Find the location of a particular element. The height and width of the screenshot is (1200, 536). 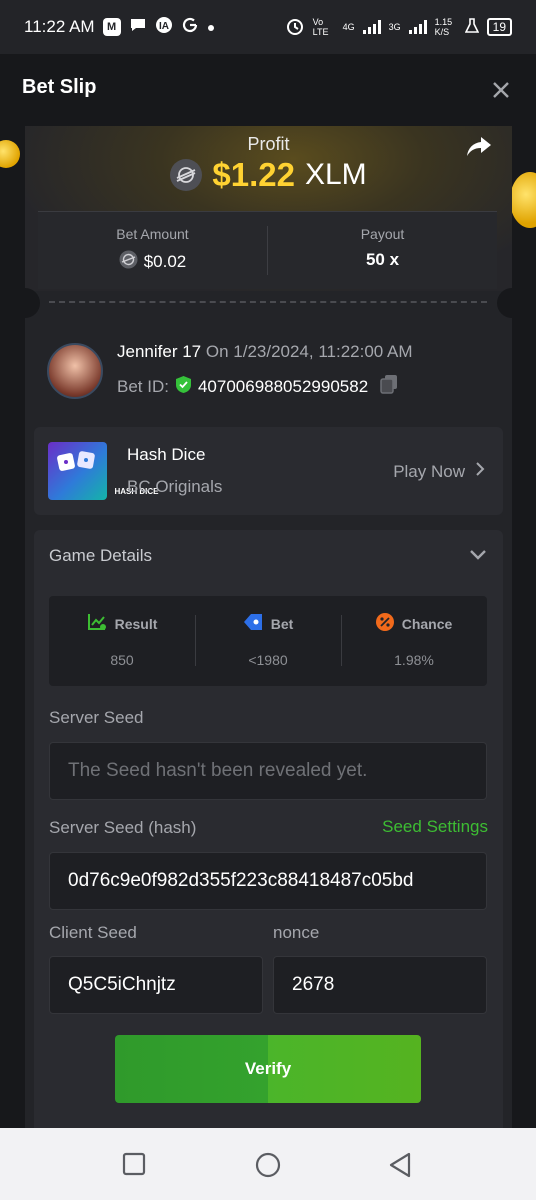

play-now-label: Play Now is located at coordinates (429, 471).